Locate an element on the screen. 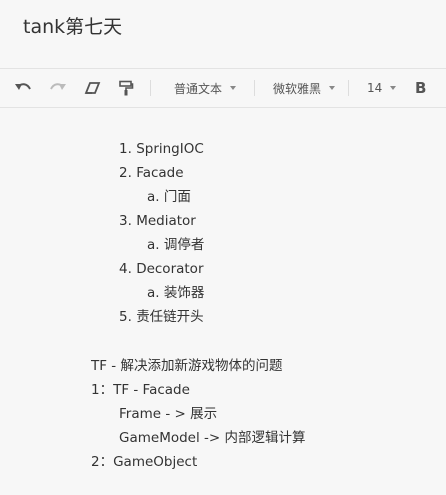 This screenshot has height=495, width=446. redo-icon is located at coordinates (58, 88).